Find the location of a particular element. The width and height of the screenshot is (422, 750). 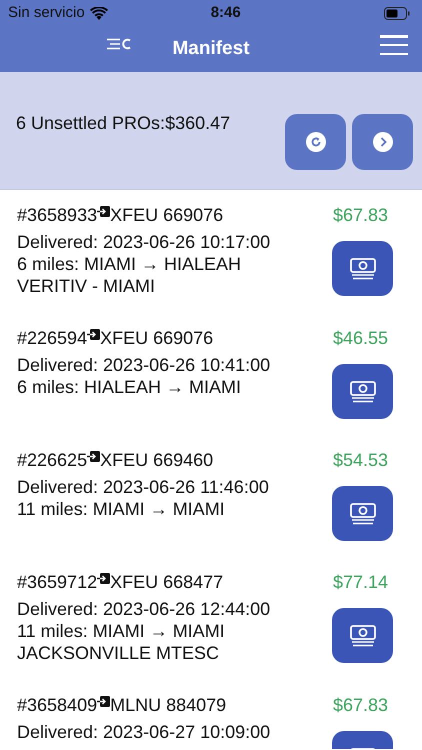

next-button is located at coordinates (382, 142).